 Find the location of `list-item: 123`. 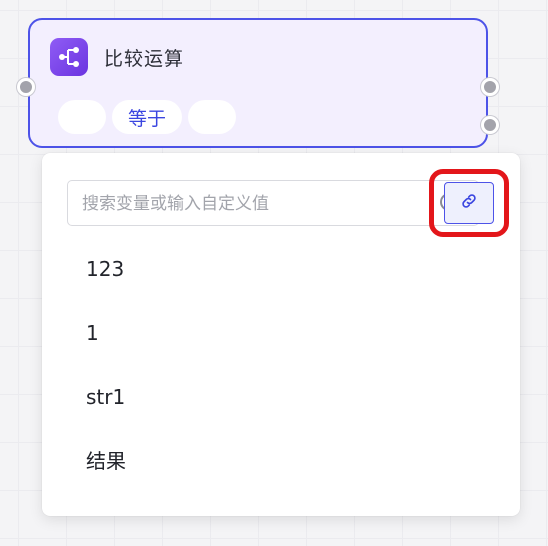

list-item: 123 is located at coordinates (281, 269).